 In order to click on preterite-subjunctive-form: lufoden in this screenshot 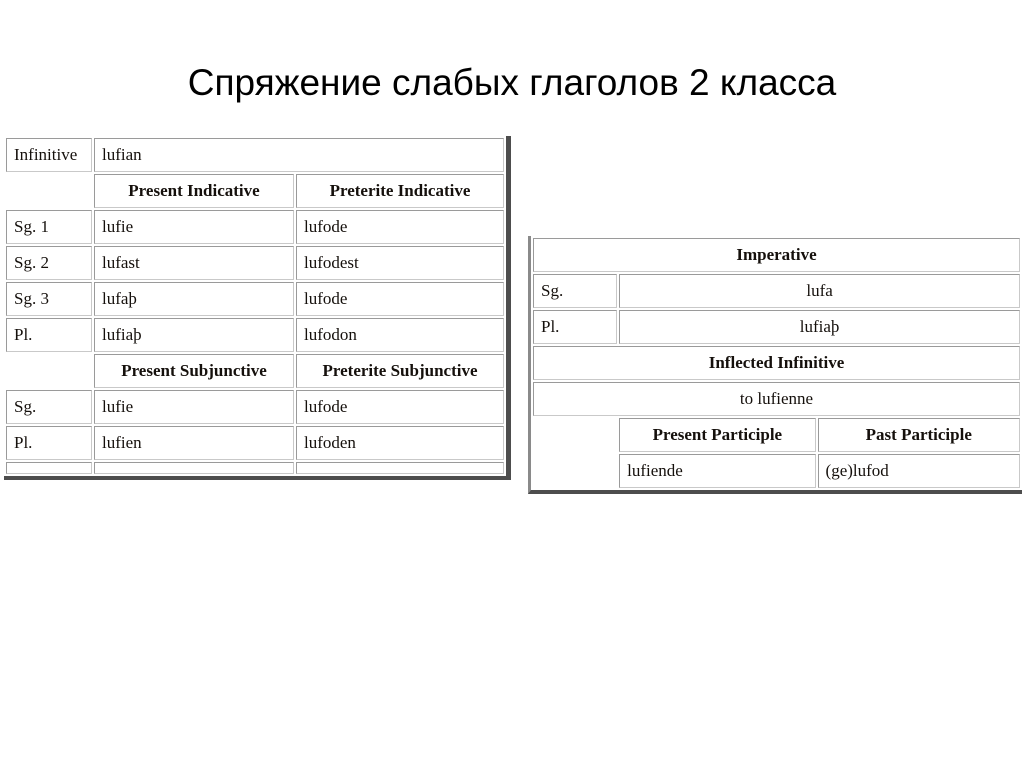, I will do `click(400, 443)`.